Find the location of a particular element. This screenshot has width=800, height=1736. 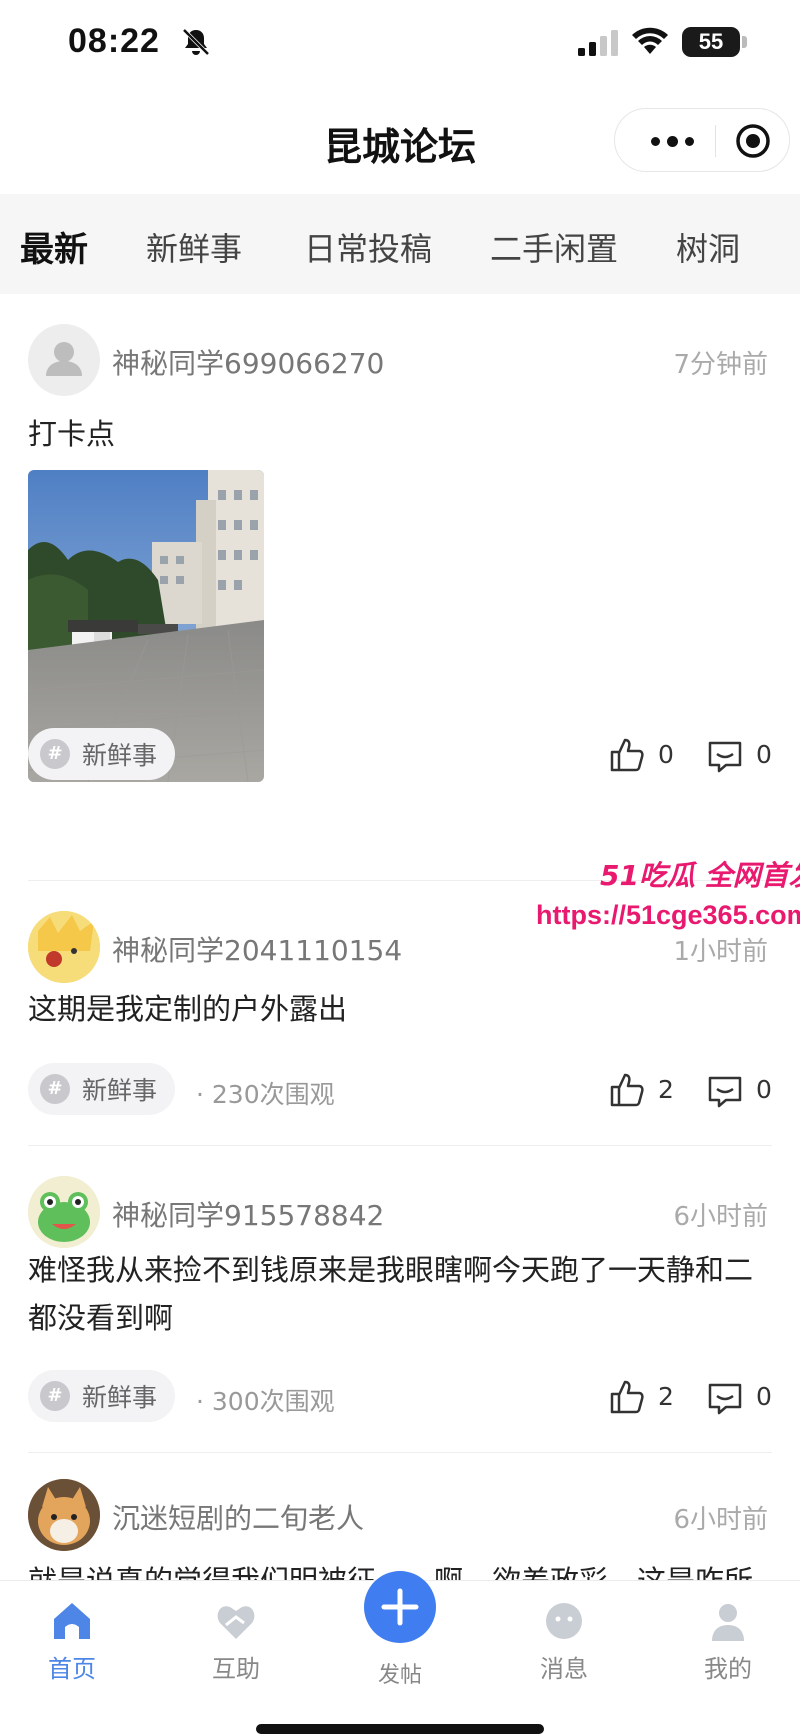

watermark-brand: 51吃瓜 全网首发 is located at coordinates (700, 875).